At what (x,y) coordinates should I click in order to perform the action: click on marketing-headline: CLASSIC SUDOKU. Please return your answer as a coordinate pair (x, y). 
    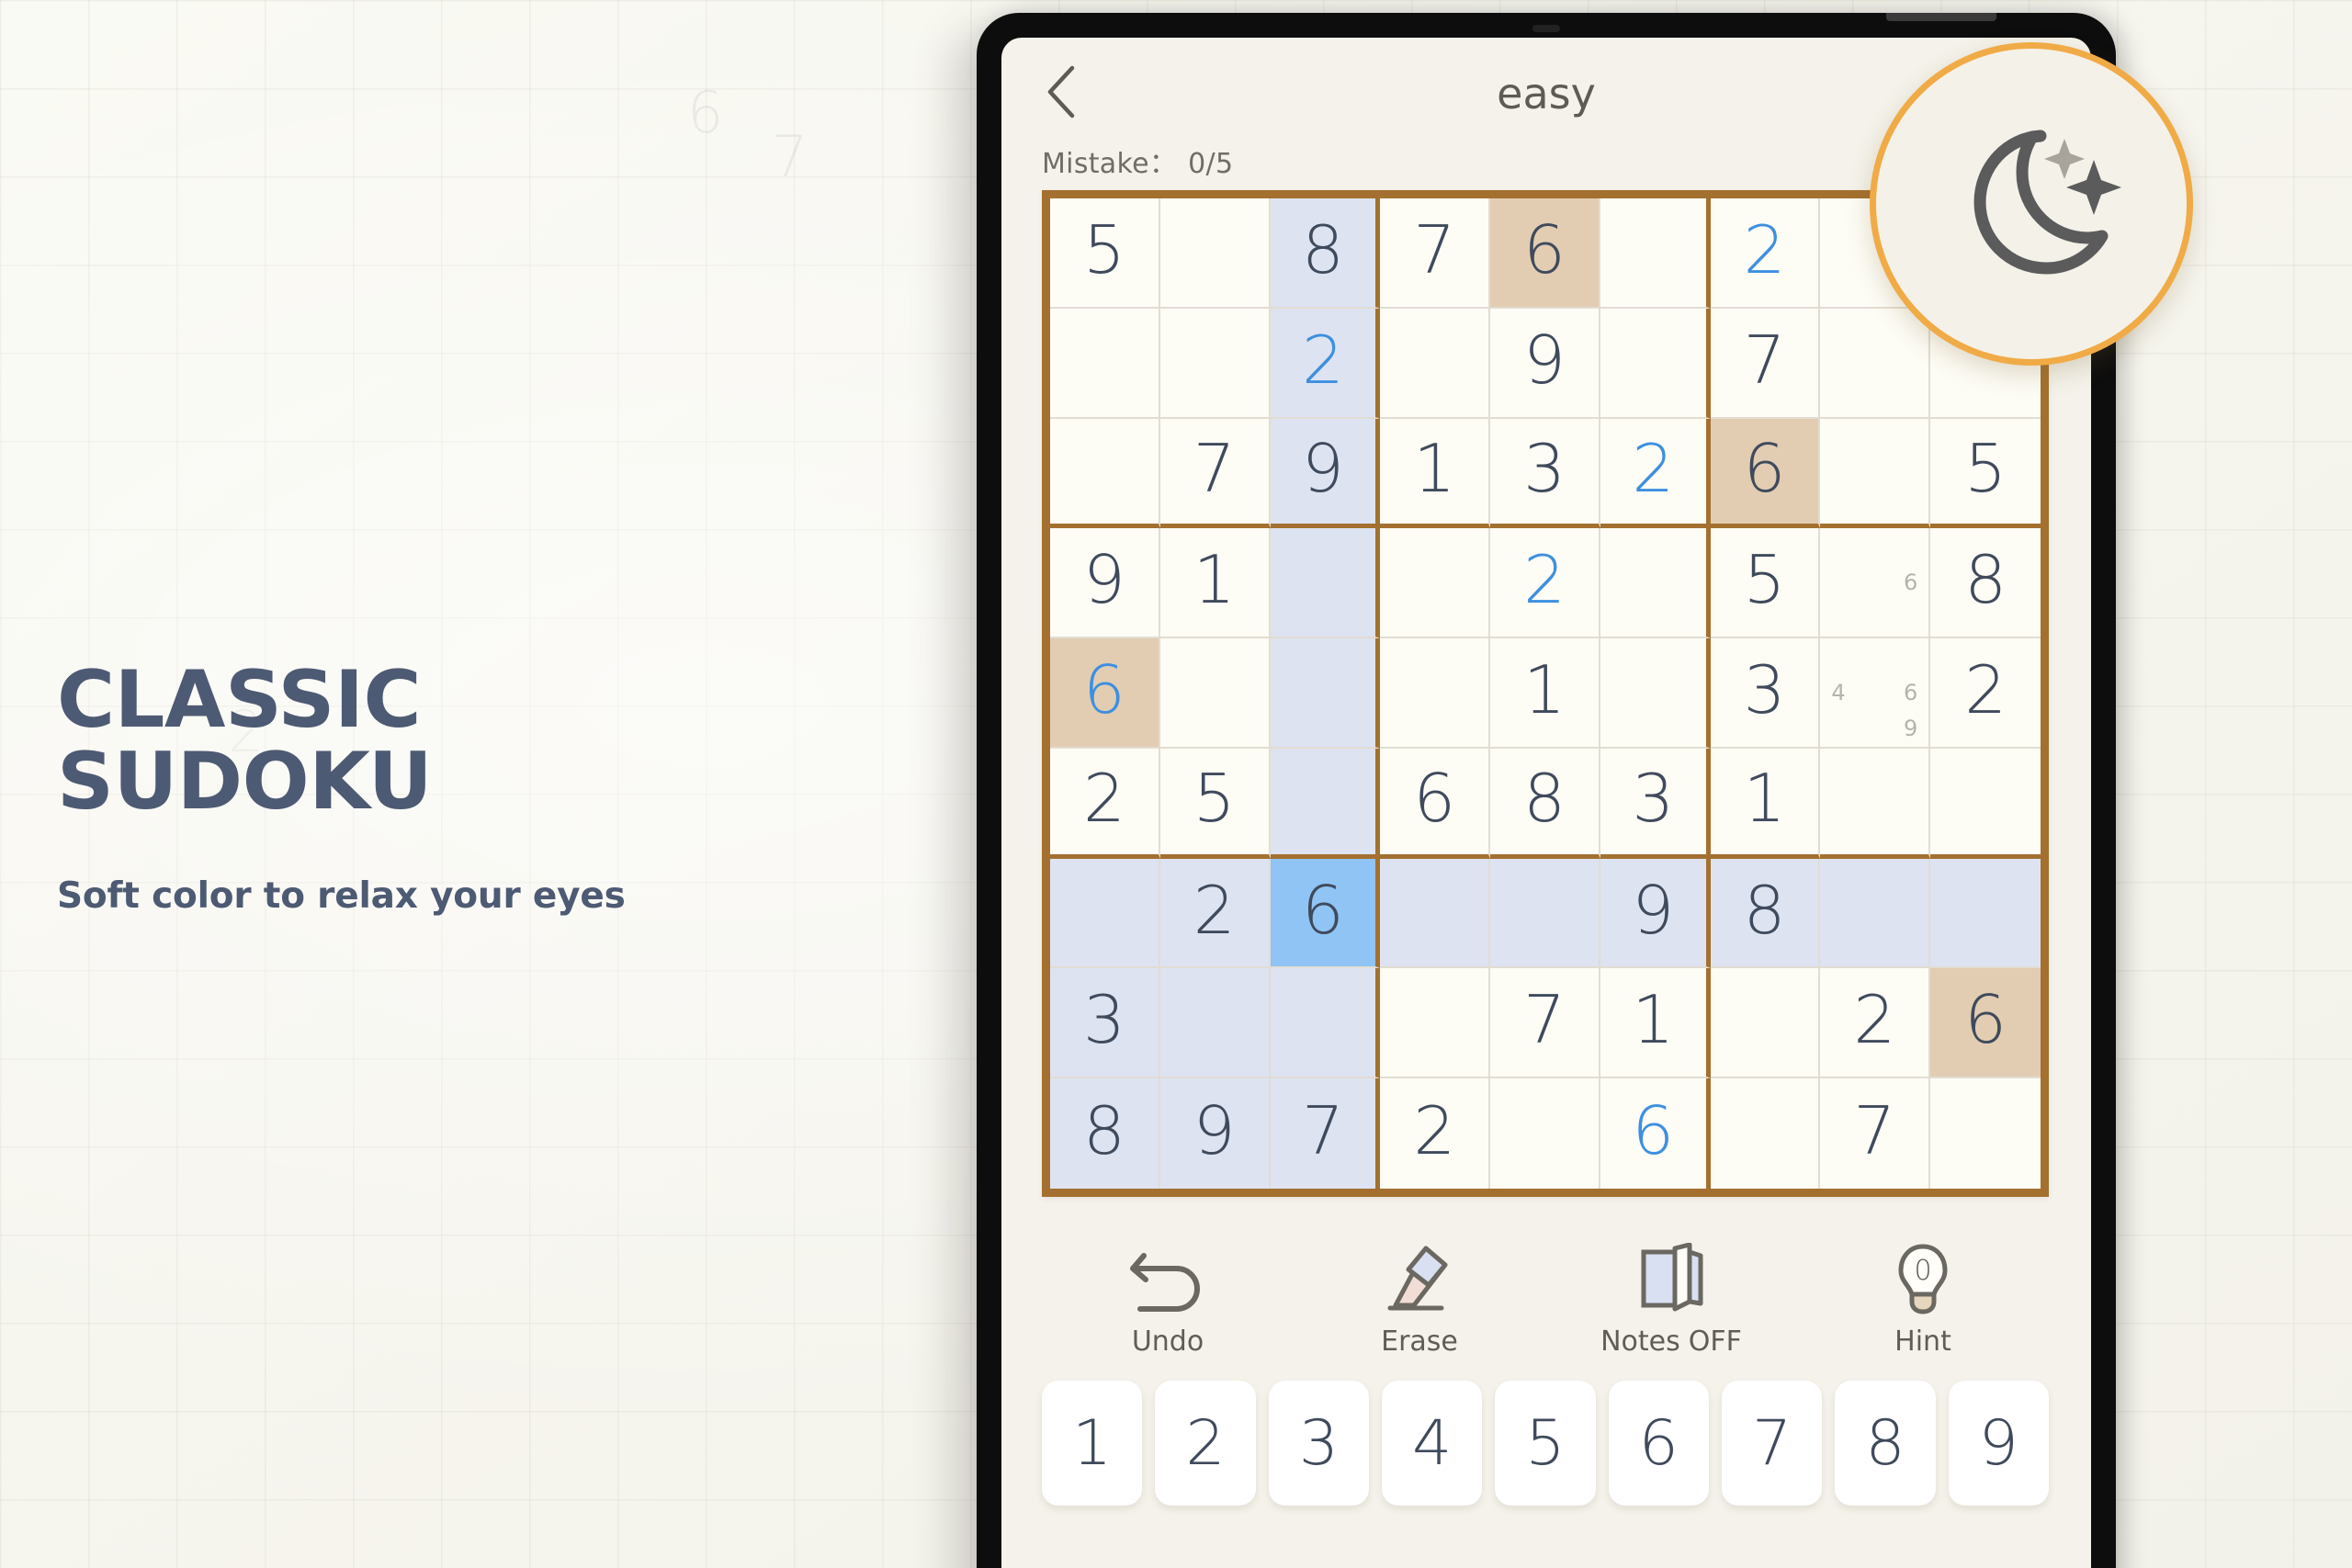
    Looking at the image, I should click on (245, 742).